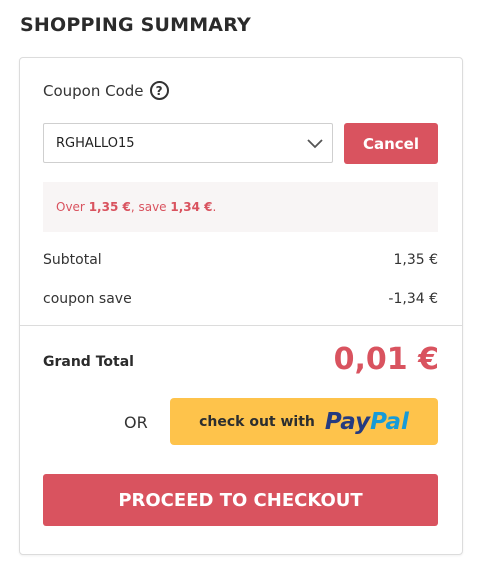 Image resolution: width=487 pixels, height=577 pixels. What do you see at coordinates (214, 207) in the screenshot?
I see `savings-suffix: .` at bounding box center [214, 207].